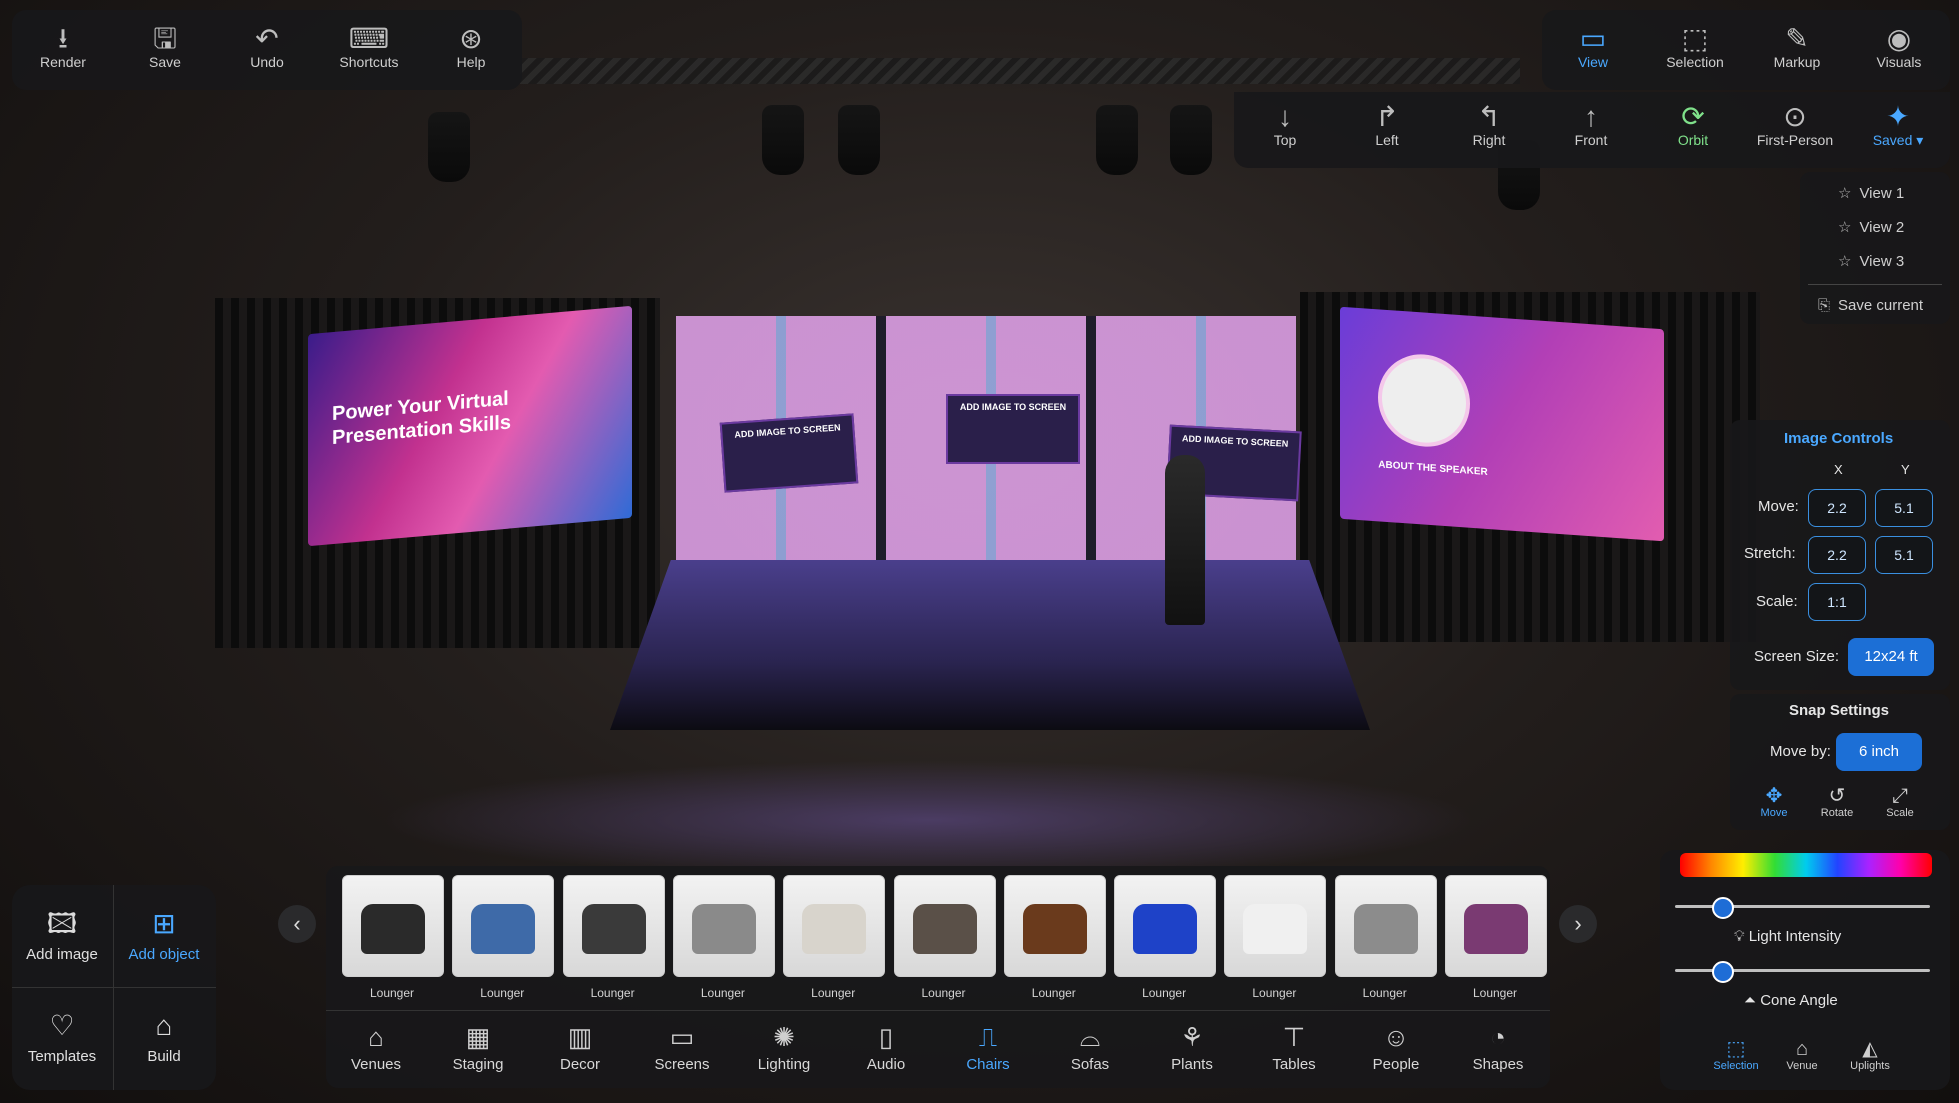  I want to click on view-saved-dropdown: ✦ Saved ▾, so click(1898, 125).